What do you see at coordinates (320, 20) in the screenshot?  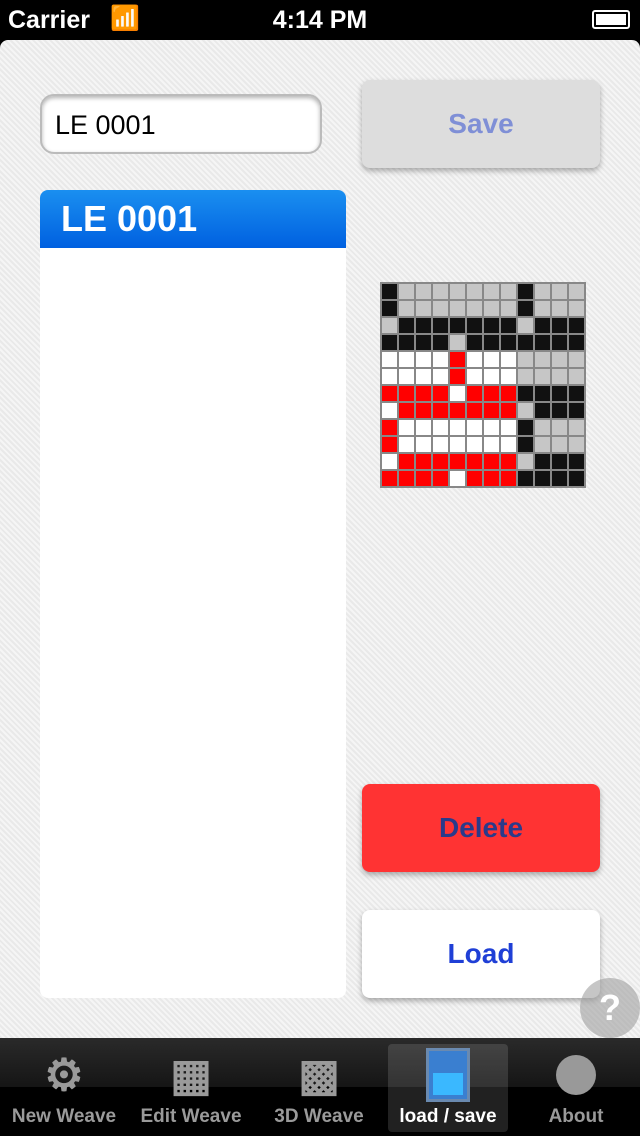 I see `status-bar: Carrier 📶 4:14 PM` at bounding box center [320, 20].